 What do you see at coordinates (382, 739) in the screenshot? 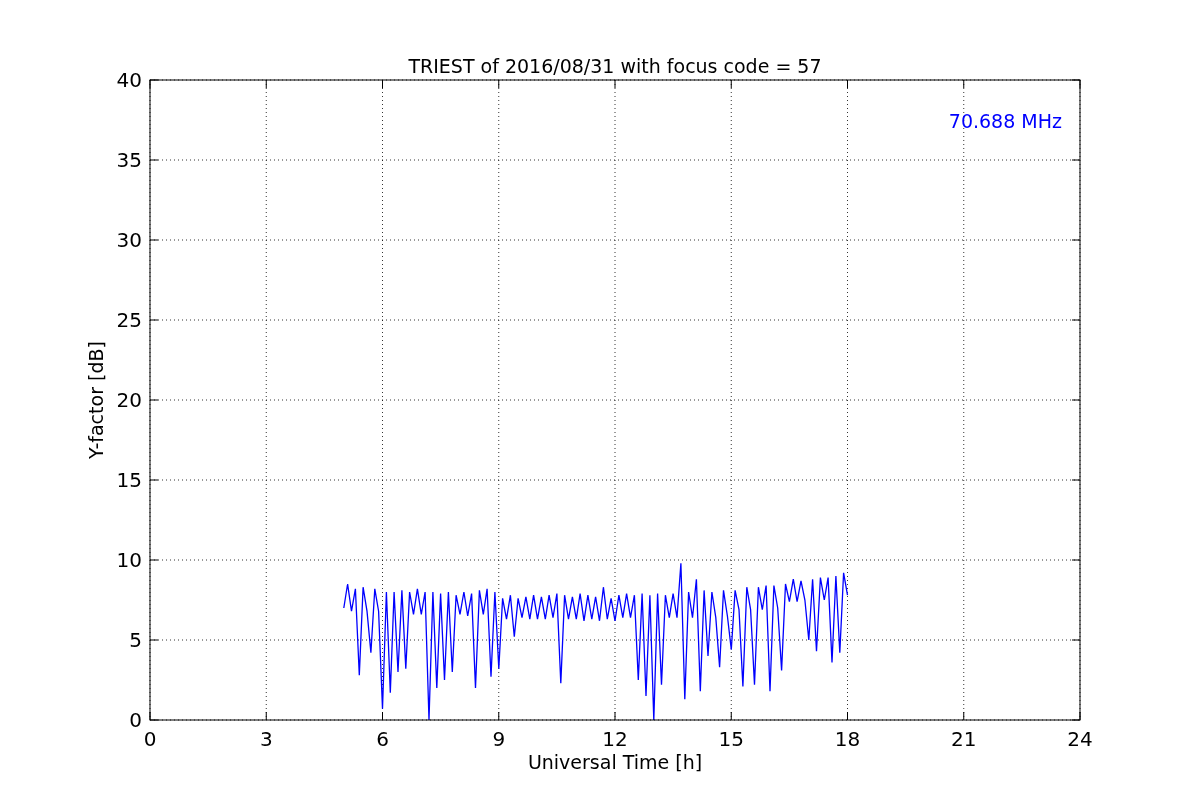
I see `tick-label: 6` at bounding box center [382, 739].